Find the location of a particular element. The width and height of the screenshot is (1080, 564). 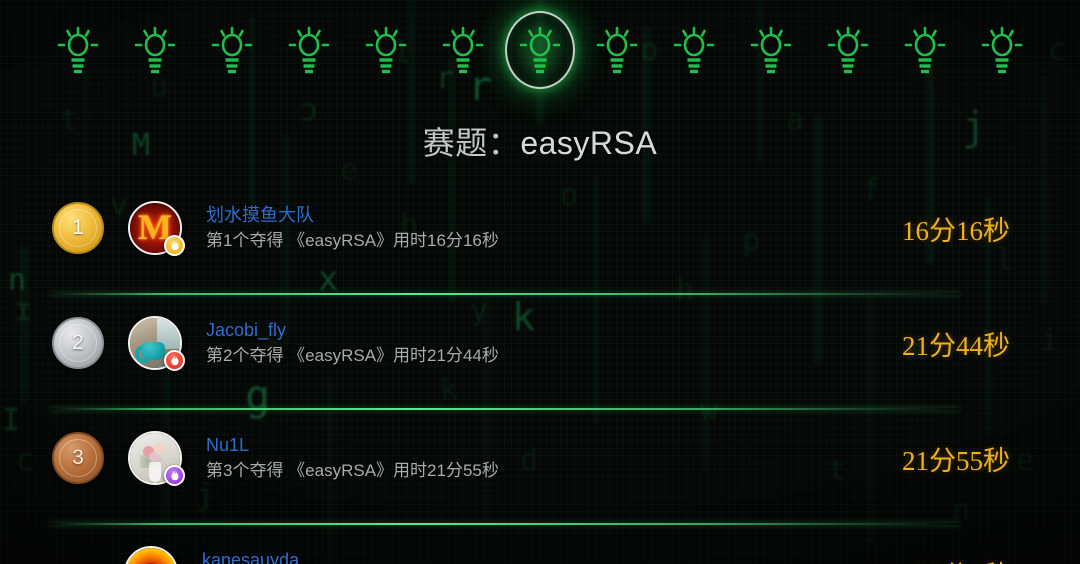

team-name-link: kanesauyda is located at coordinates (559, 557).